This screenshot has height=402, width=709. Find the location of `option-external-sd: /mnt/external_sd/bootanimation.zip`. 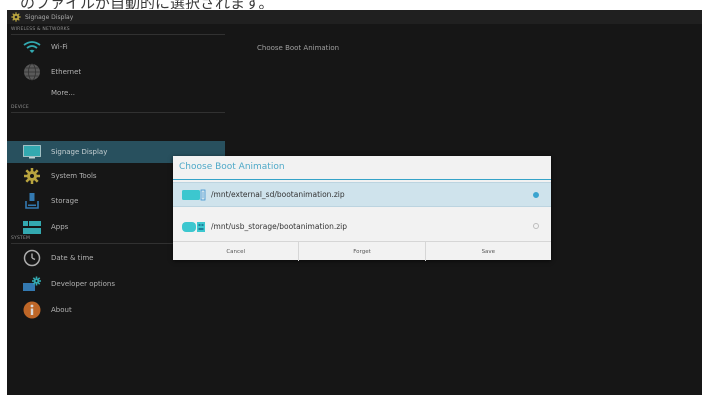

option-external-sd: /mnt/external_sd/bootanimation.zip is located at coordinates (362, 194).